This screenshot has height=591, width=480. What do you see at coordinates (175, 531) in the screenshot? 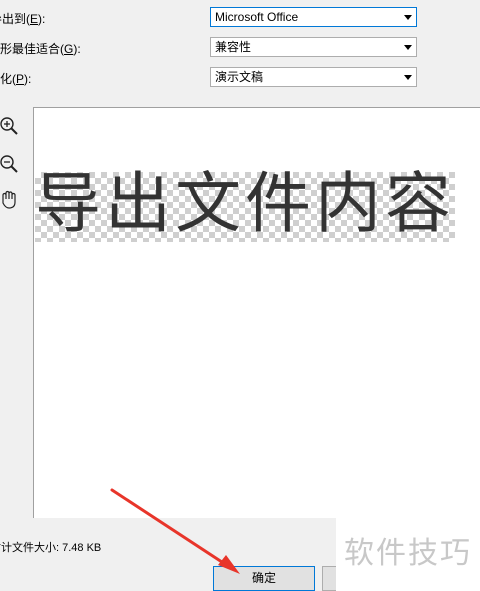
I see `annotation-arrow-icon` at bounding box center [175, 531].